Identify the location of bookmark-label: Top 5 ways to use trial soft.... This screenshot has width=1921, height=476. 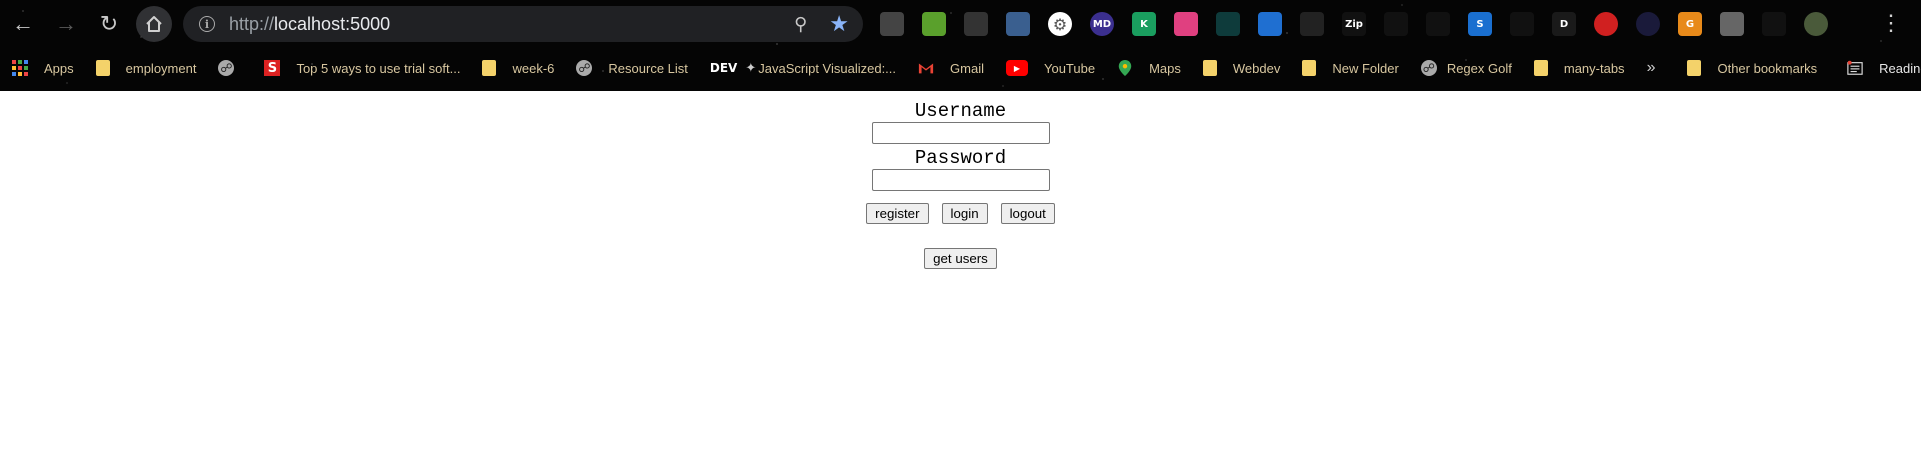
(378, 68).